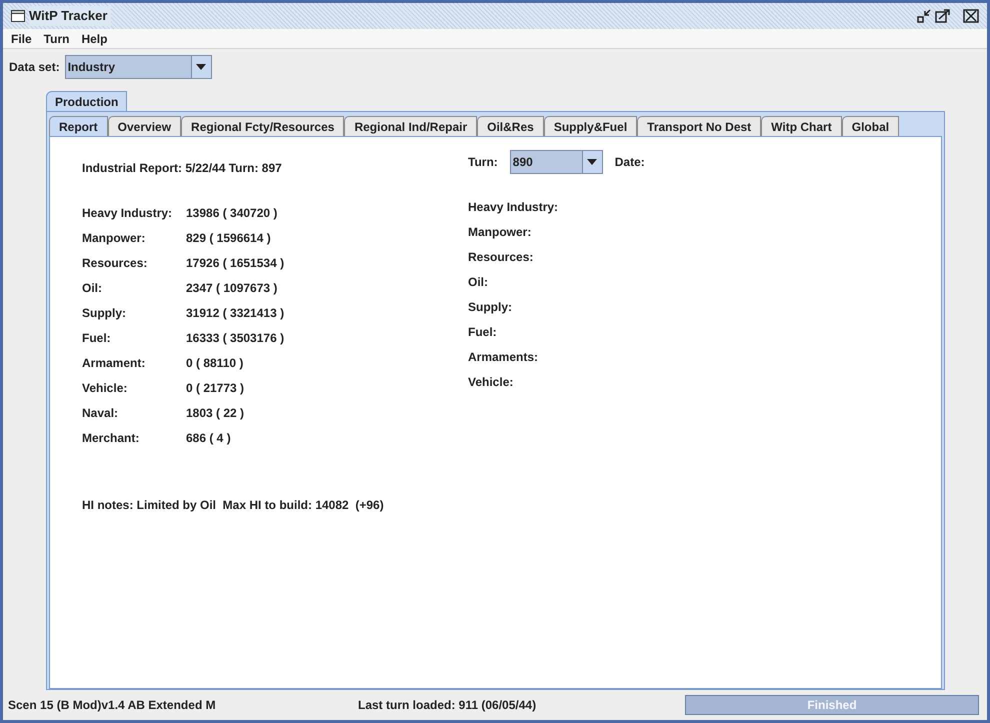  I want to click on row-label: Armaments:, so click(504, 357).